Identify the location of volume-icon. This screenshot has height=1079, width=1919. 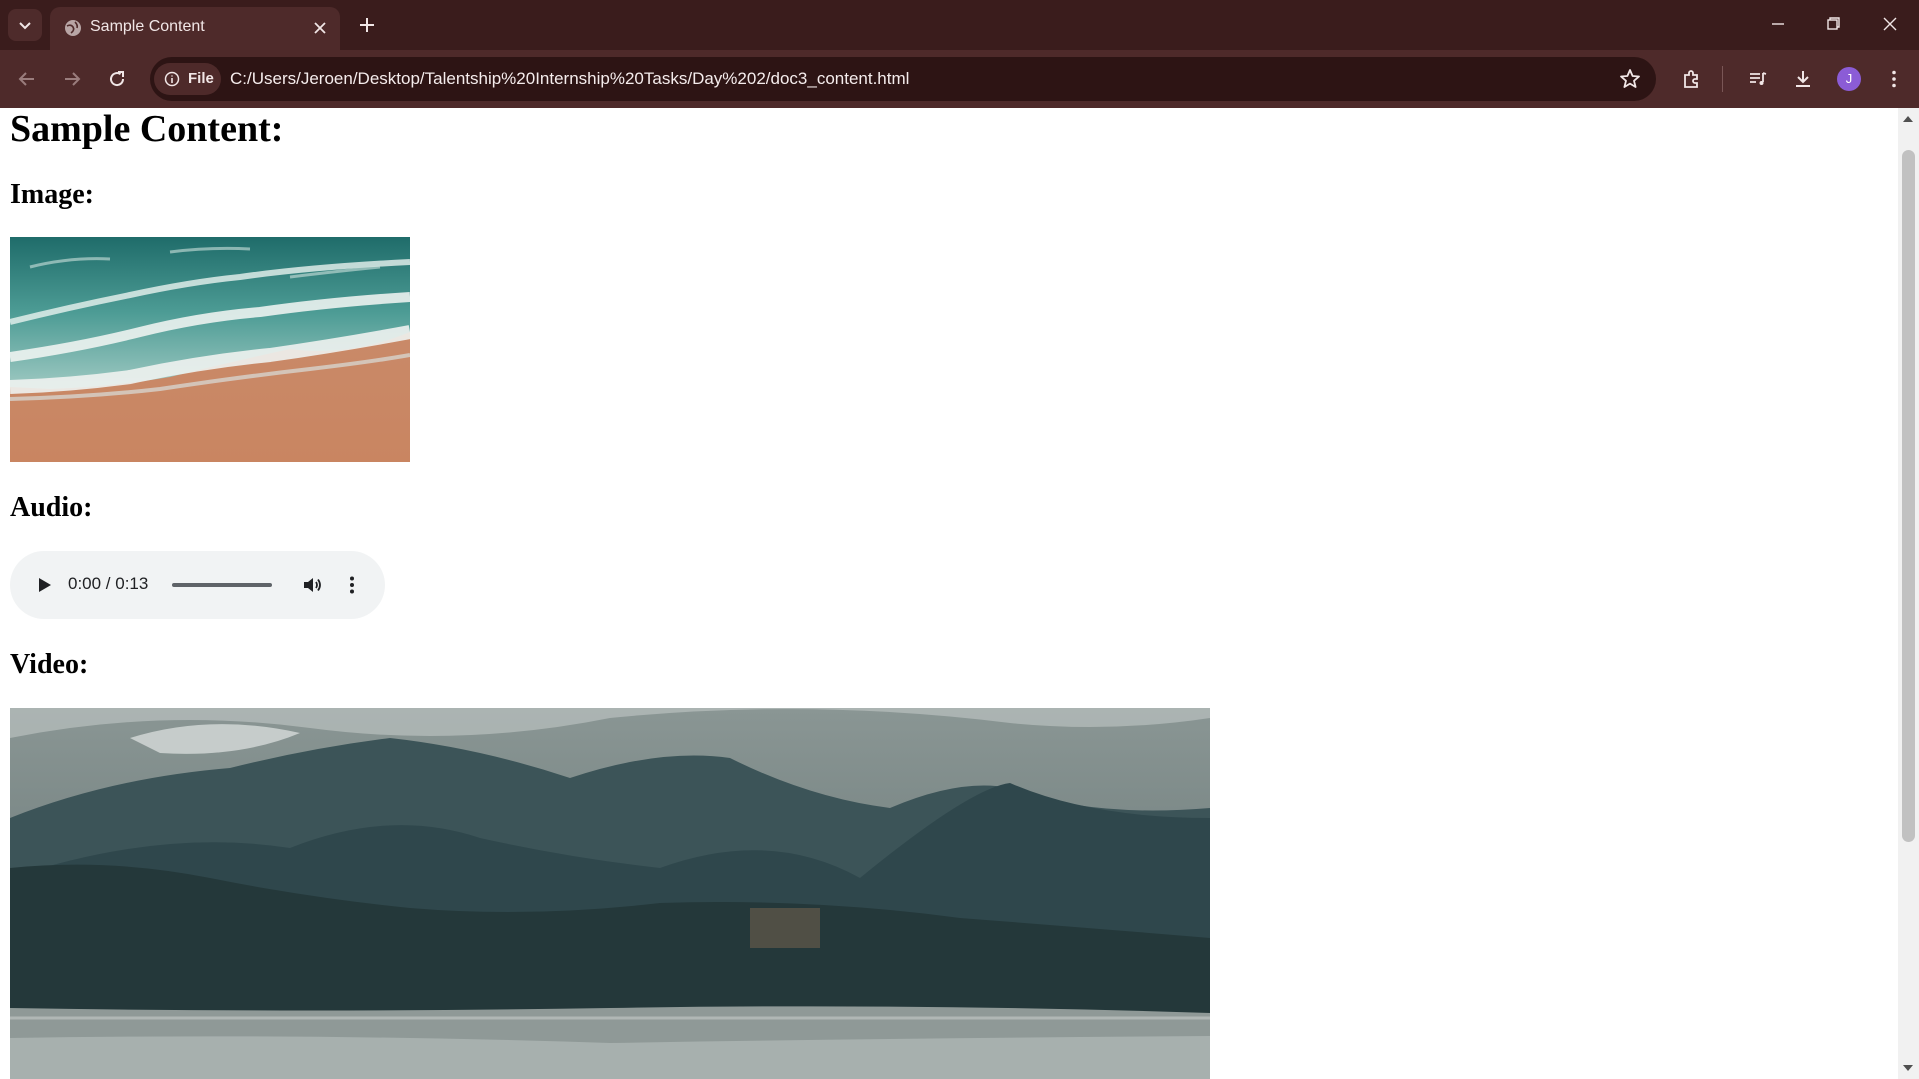
(312, 585).